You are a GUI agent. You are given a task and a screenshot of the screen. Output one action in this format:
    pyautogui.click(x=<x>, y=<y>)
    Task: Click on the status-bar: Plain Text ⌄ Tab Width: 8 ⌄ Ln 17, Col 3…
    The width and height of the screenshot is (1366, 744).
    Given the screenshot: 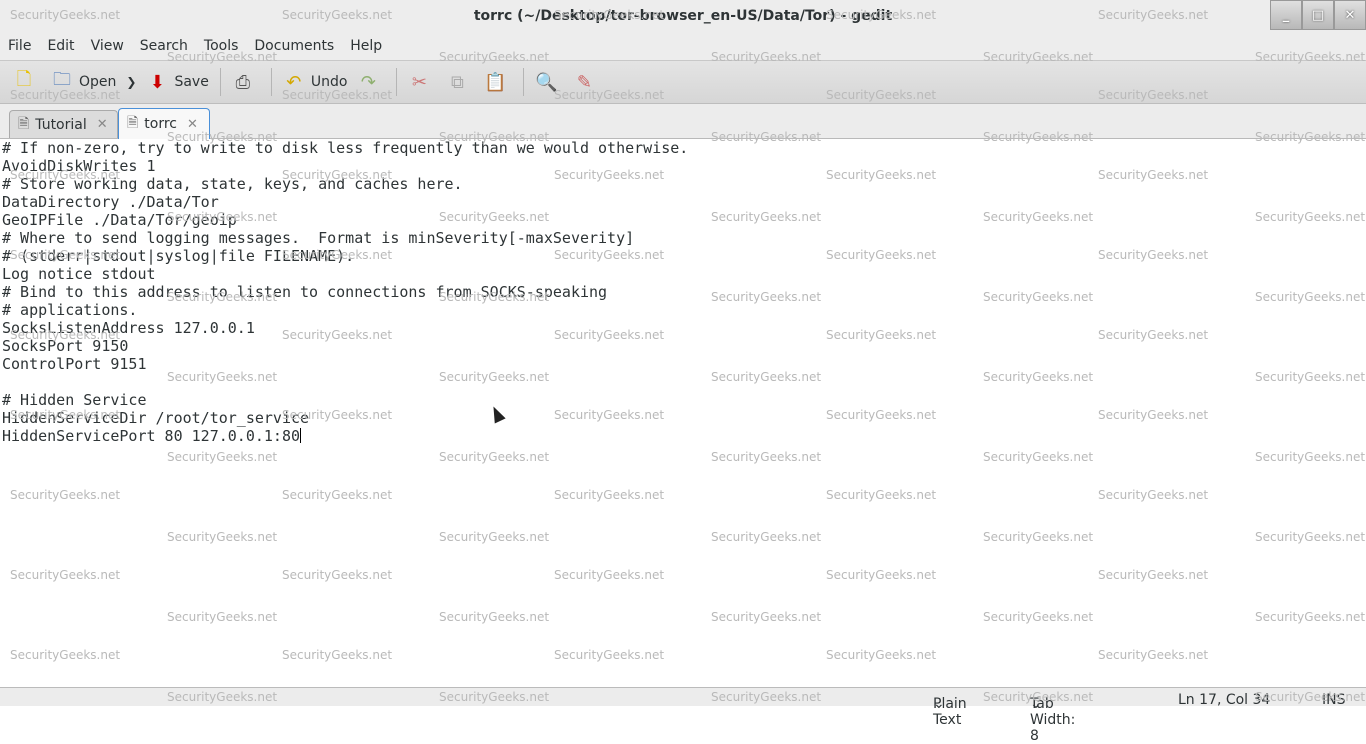 What is the action you would take?
    pyautogui.click(x=683, y=715)
    